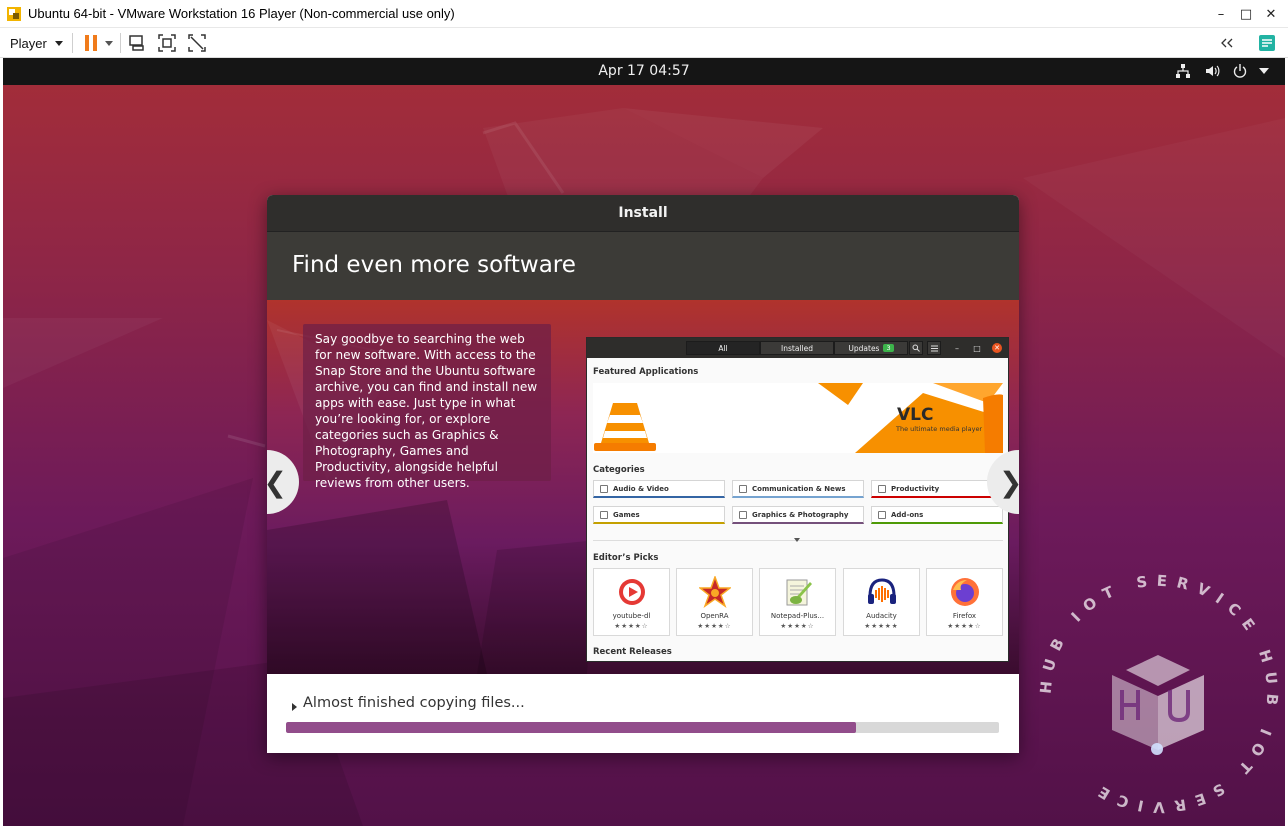  What do you see at coordinates (864, 348) in the screenshot?
I see `store-tab-updates-label: Updates` at bounding box center [864, 348].